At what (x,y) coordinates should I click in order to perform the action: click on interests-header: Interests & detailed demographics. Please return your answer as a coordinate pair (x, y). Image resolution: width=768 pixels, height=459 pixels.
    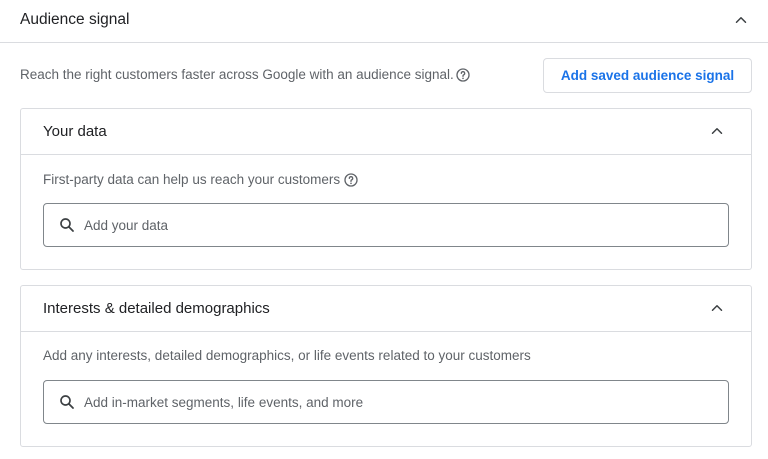
    Looking at the image, I should click on (386, 309).